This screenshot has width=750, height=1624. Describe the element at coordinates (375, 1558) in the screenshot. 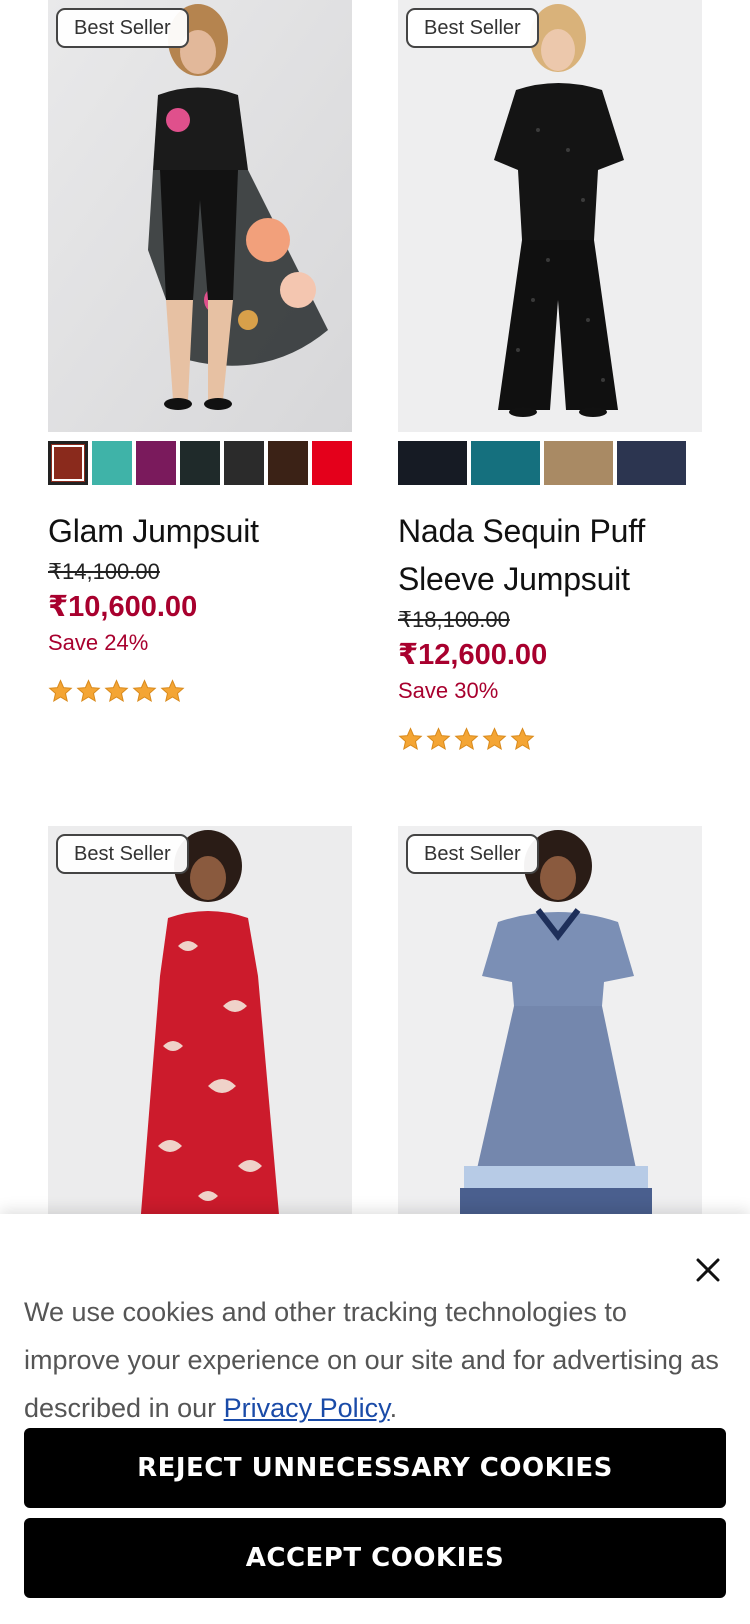

I see `accept-cookies-button: ACCEPT COOKIES` at that location.